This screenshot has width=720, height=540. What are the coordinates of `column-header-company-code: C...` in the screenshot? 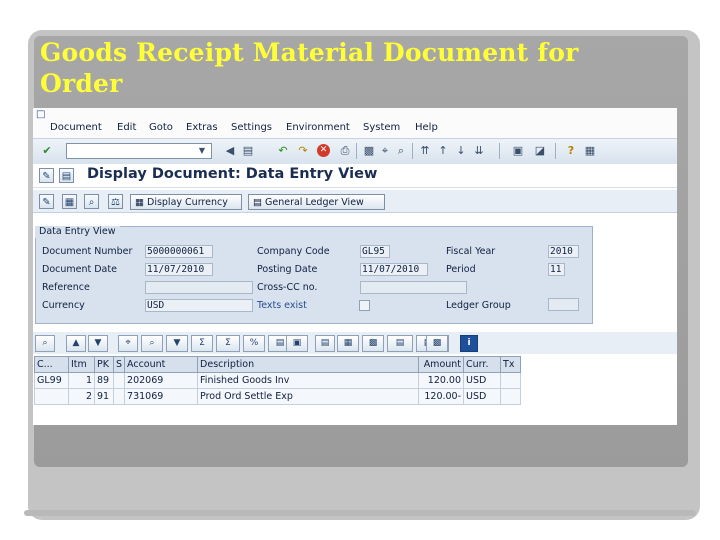 It's located at (51, 364).